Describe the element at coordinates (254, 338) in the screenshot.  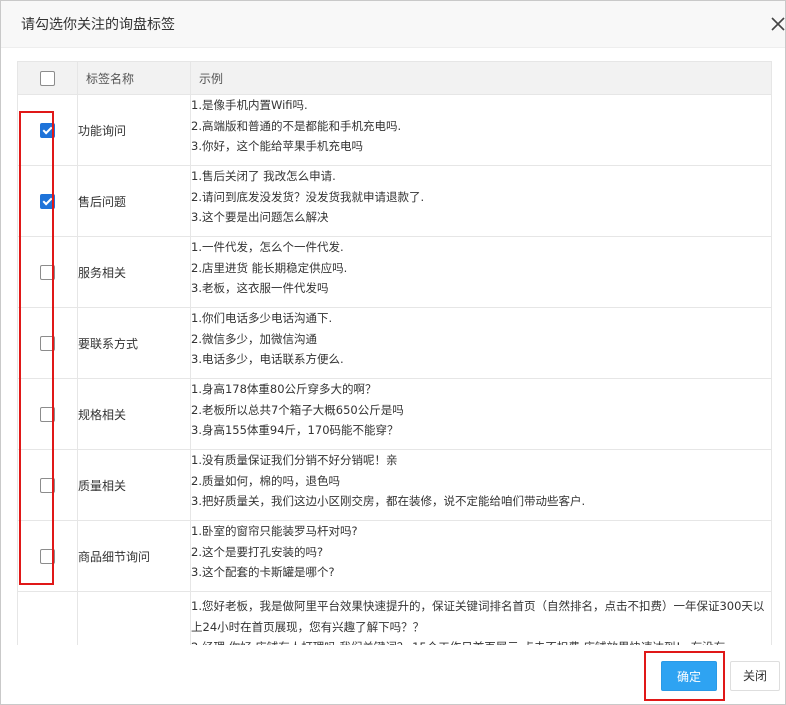
I see `example-line: 2.微信多少，加微信沟通` at that location.